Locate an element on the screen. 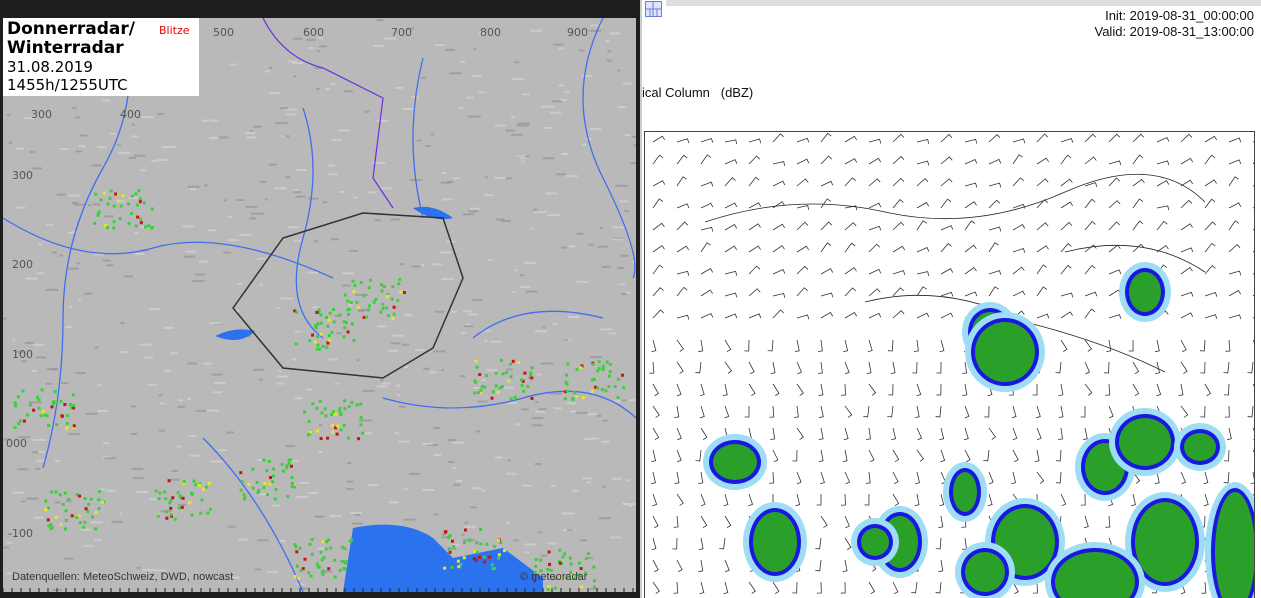  copyright: © meteoradar is located at coordinates (553, 577).